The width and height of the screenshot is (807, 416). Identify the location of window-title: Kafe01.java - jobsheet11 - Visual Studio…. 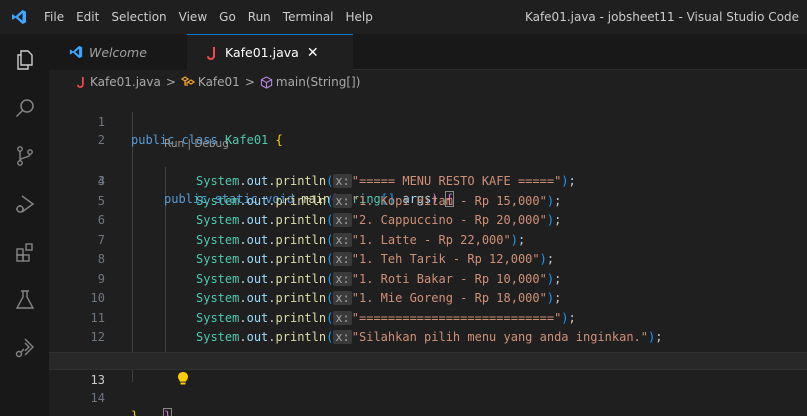
(661, 17).